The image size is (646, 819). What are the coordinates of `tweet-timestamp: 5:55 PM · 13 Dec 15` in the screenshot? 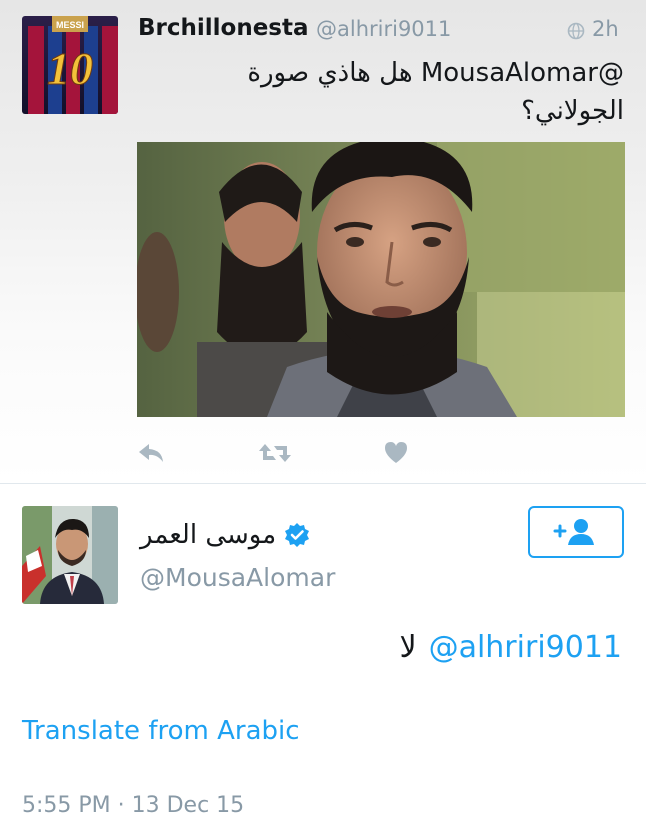 It's located at (133, 805).